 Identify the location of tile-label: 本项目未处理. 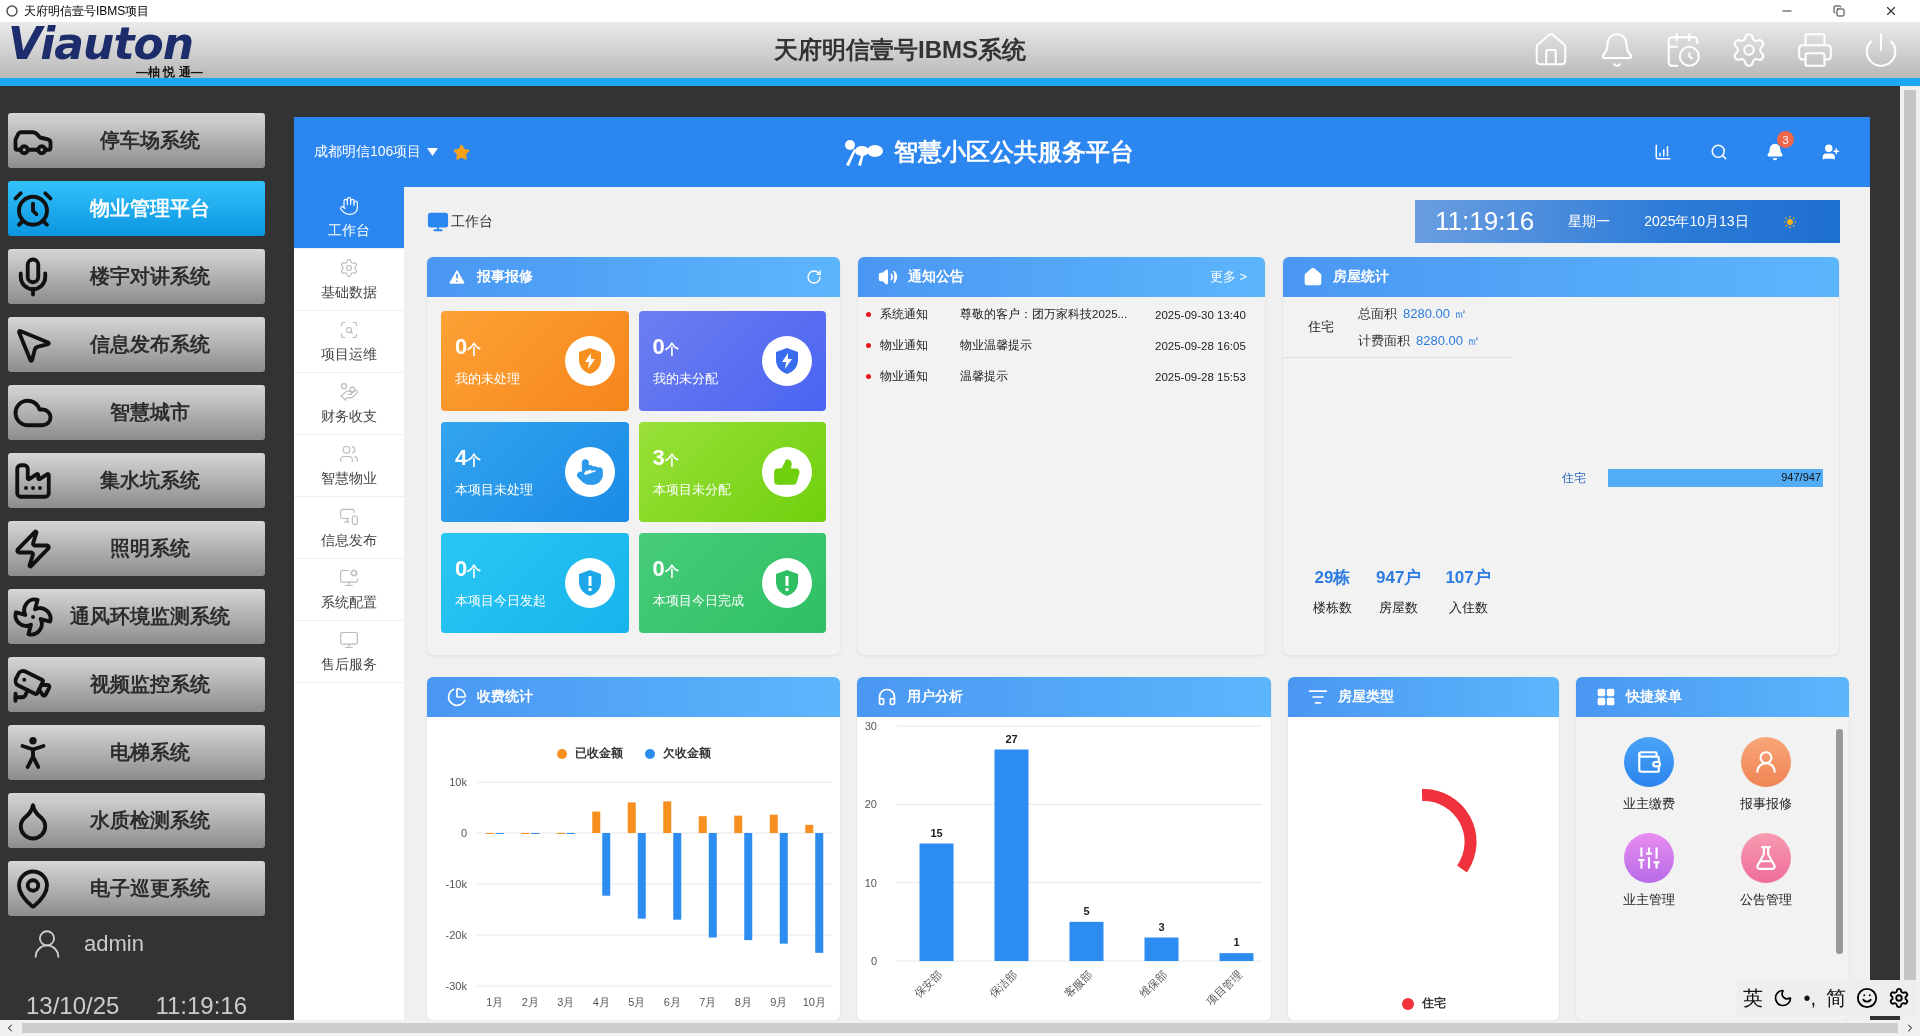
(494, 490).